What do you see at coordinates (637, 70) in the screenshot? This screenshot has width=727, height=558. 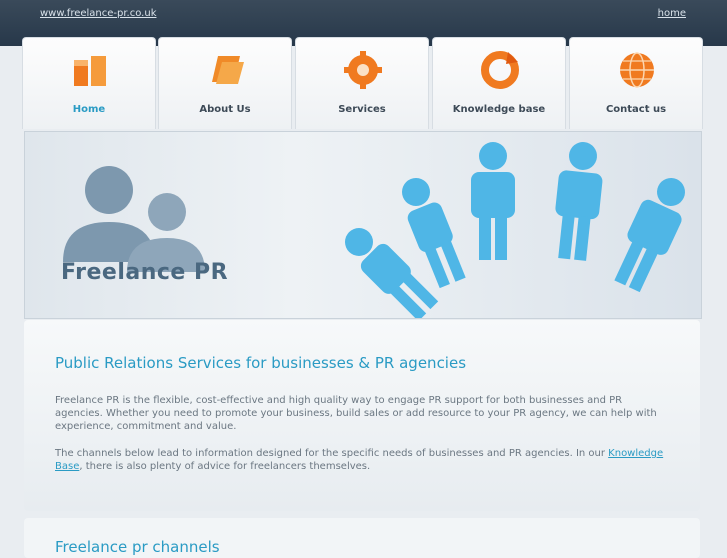 I see `globe-icon` at bounding box center [637, 70].